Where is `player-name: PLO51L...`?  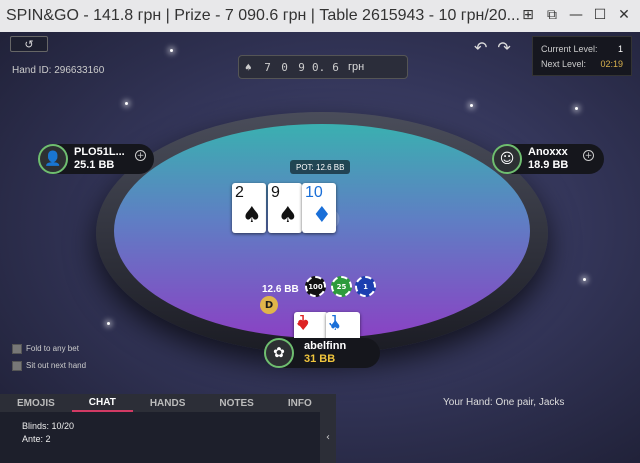 player-name: PLO51L... is located at coordinates (99, 152).